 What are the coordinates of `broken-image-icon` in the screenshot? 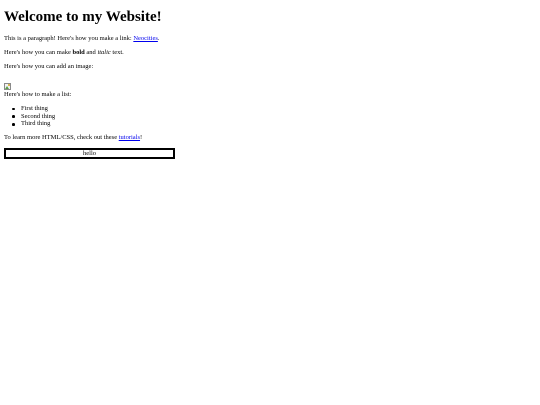 It's located at (7, 86).